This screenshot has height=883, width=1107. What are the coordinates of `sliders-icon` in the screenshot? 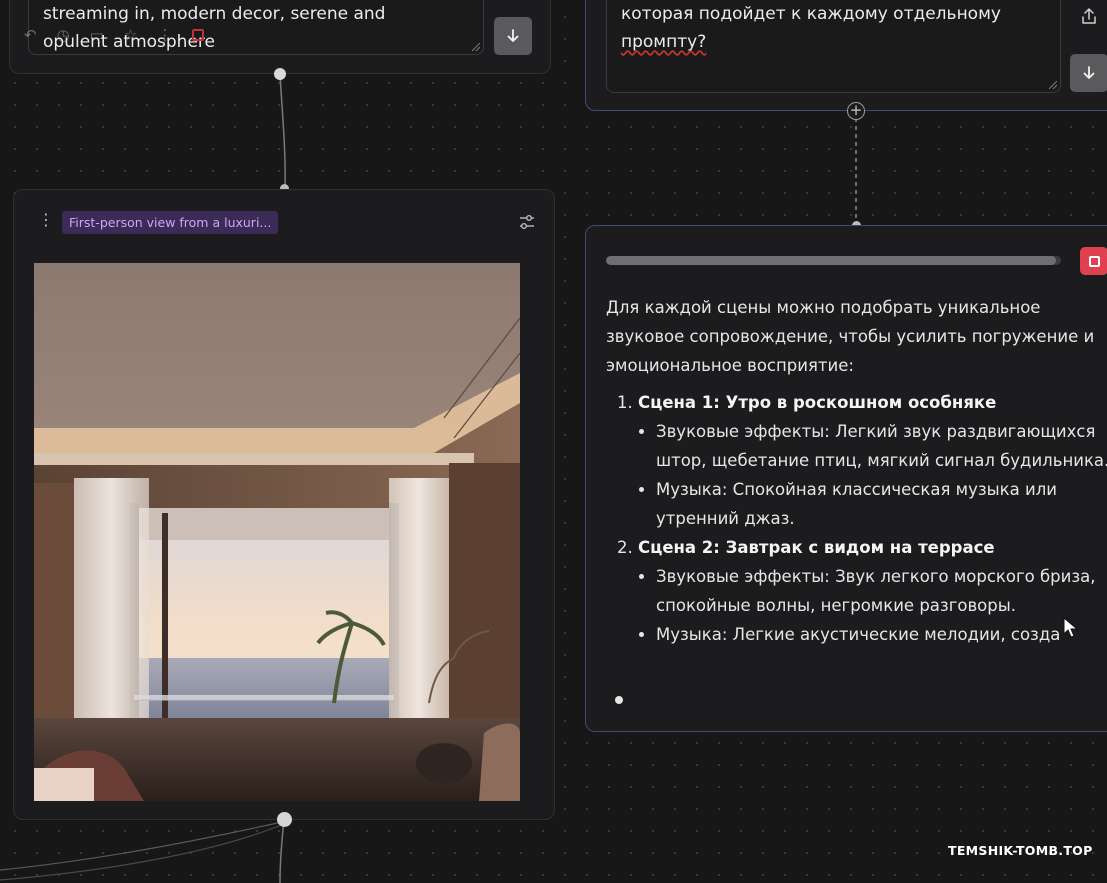 It's located at (527, 222).